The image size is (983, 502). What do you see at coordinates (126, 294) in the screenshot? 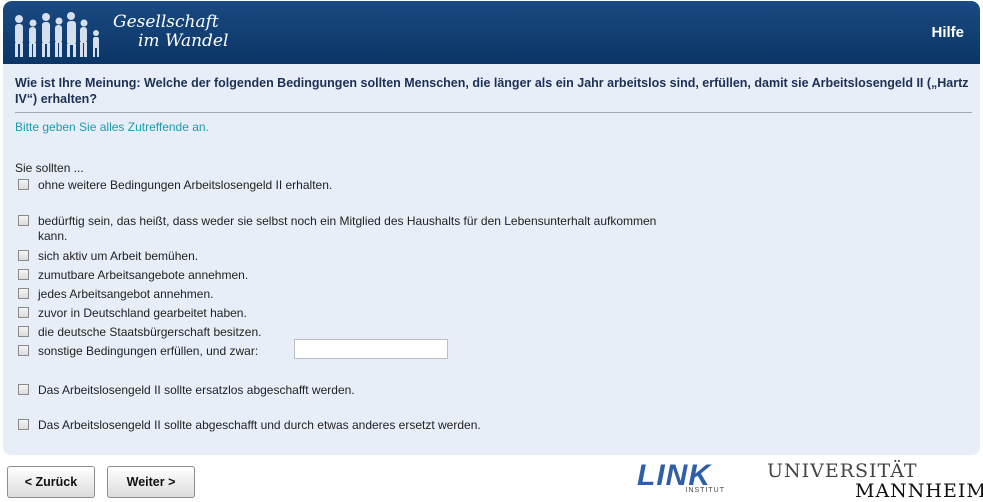
I see `option-label: jedes Arbeitsangebot annehmen.` at bounding box center [126, 294].